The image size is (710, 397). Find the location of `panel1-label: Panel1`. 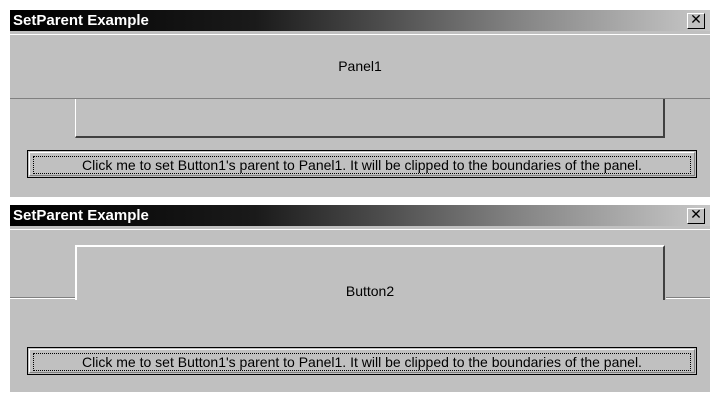

panel1-label: Panel1 is located at coordinates (360, 66).